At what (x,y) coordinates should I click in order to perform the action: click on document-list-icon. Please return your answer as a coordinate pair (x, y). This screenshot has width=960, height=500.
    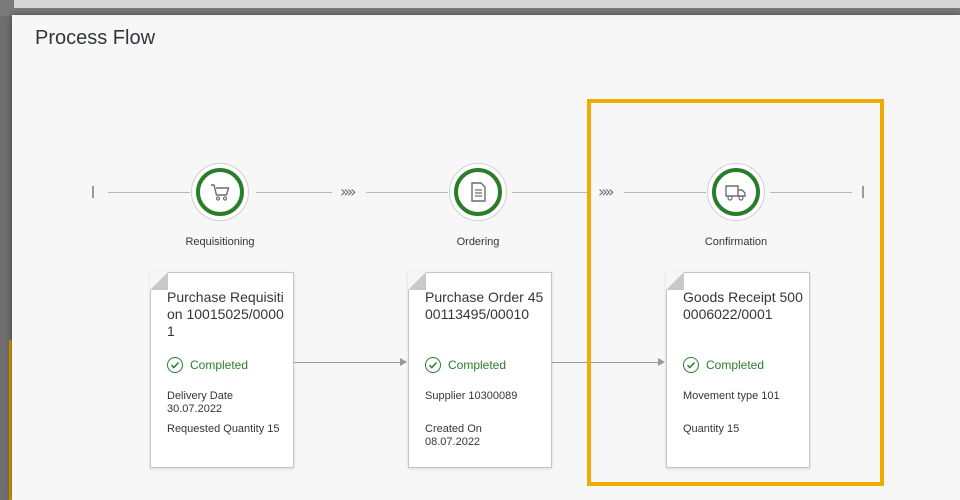
    Looking at the image, I should click on (478, 192).